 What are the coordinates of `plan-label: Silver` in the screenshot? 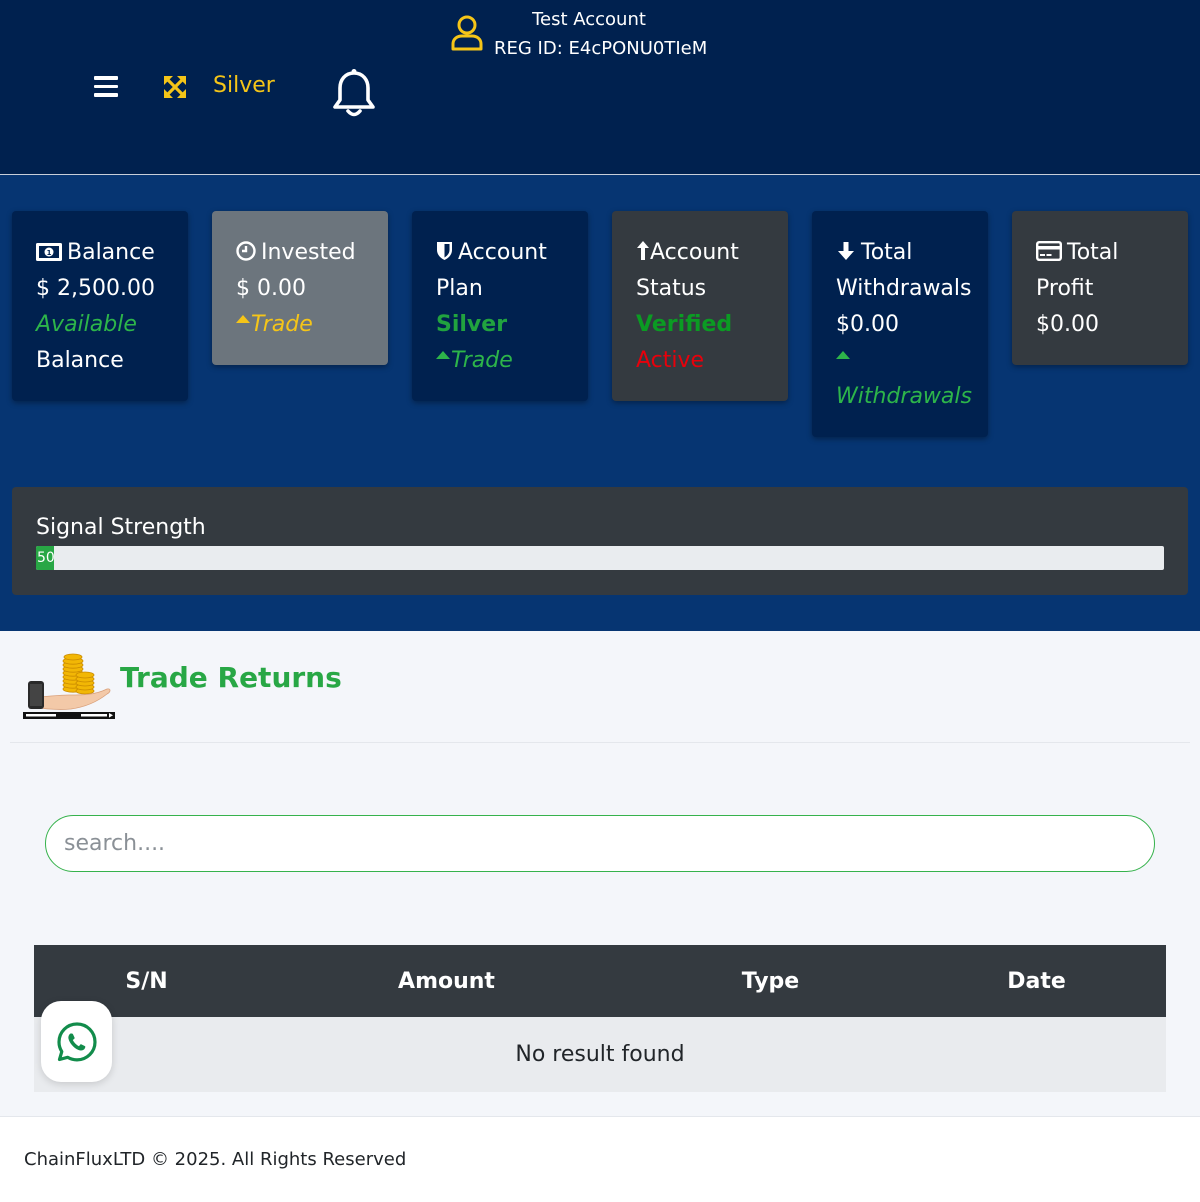 It's located at (244, 85).